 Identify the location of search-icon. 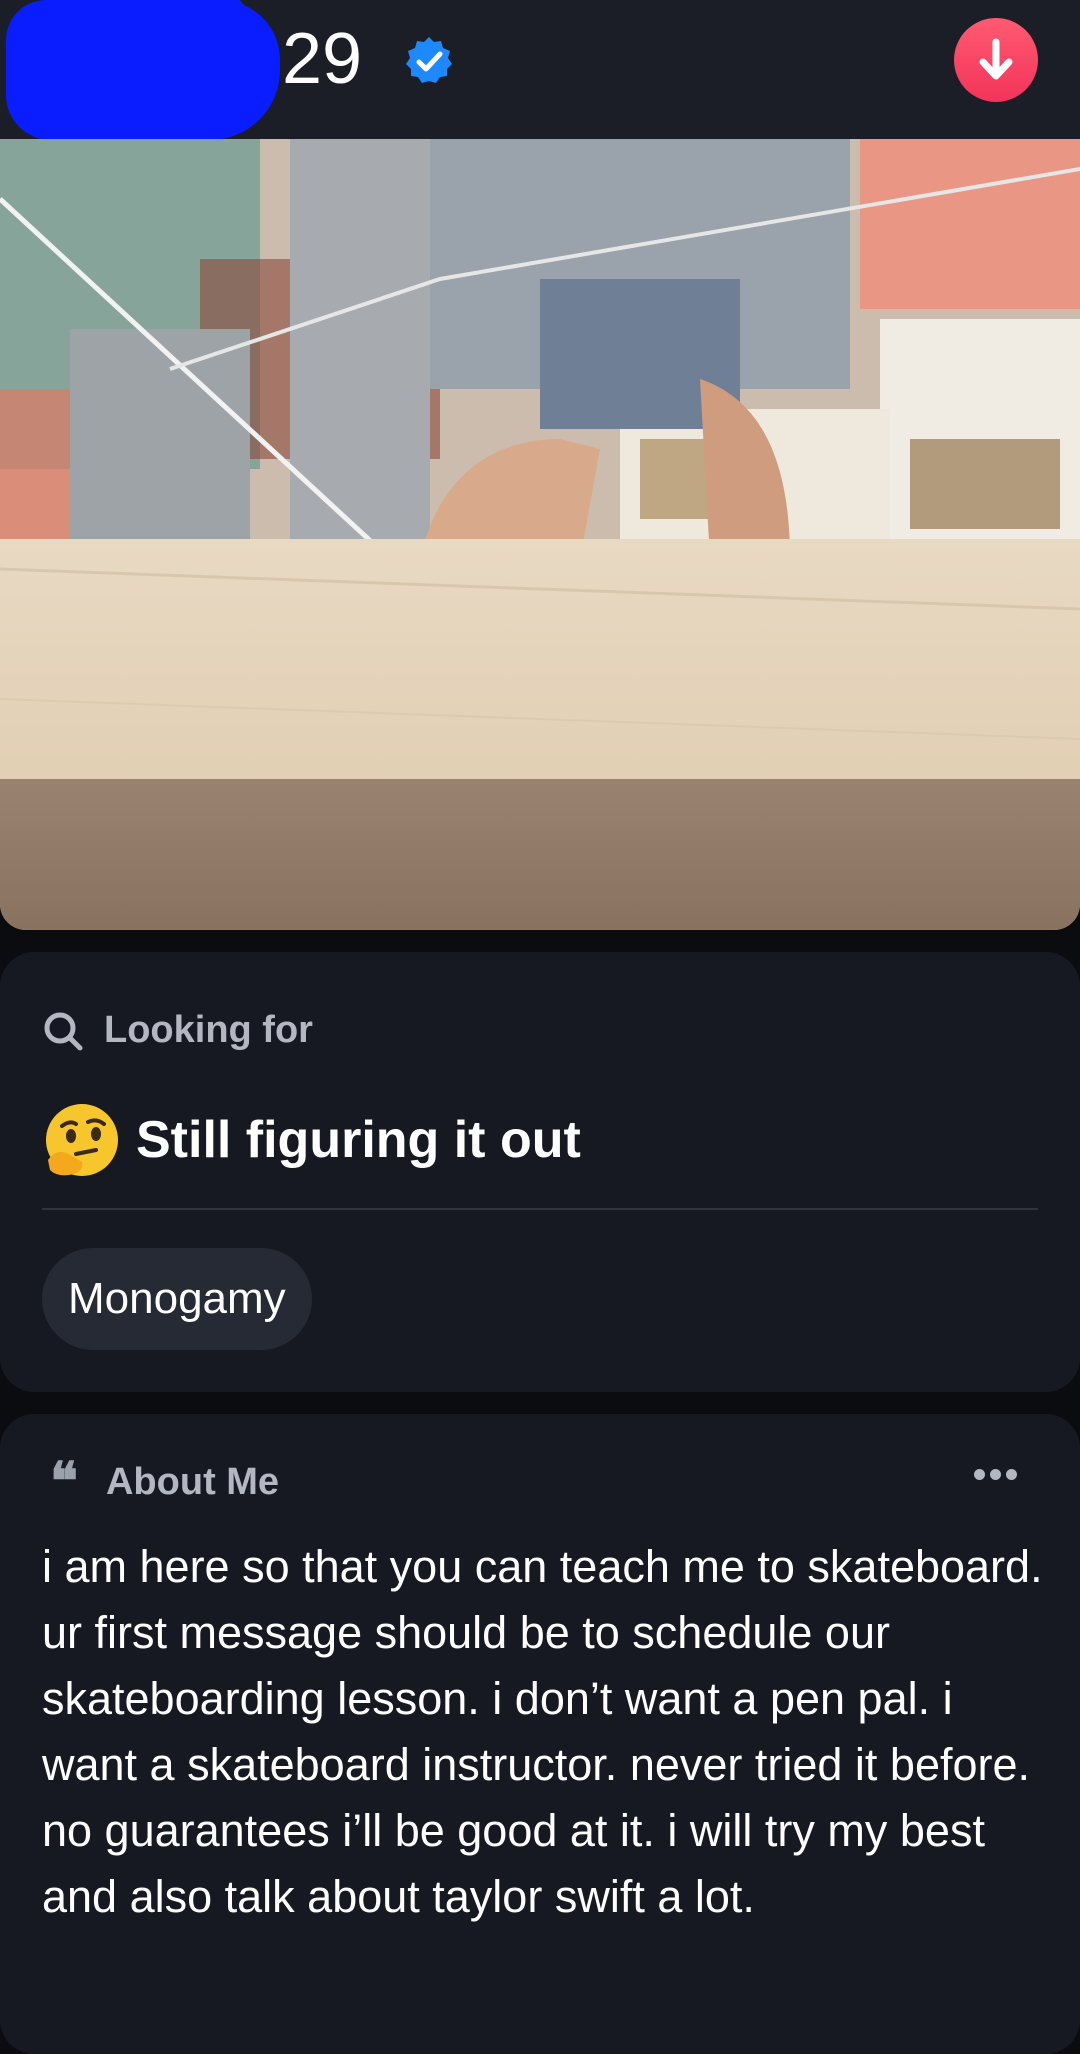
(63, 1031).